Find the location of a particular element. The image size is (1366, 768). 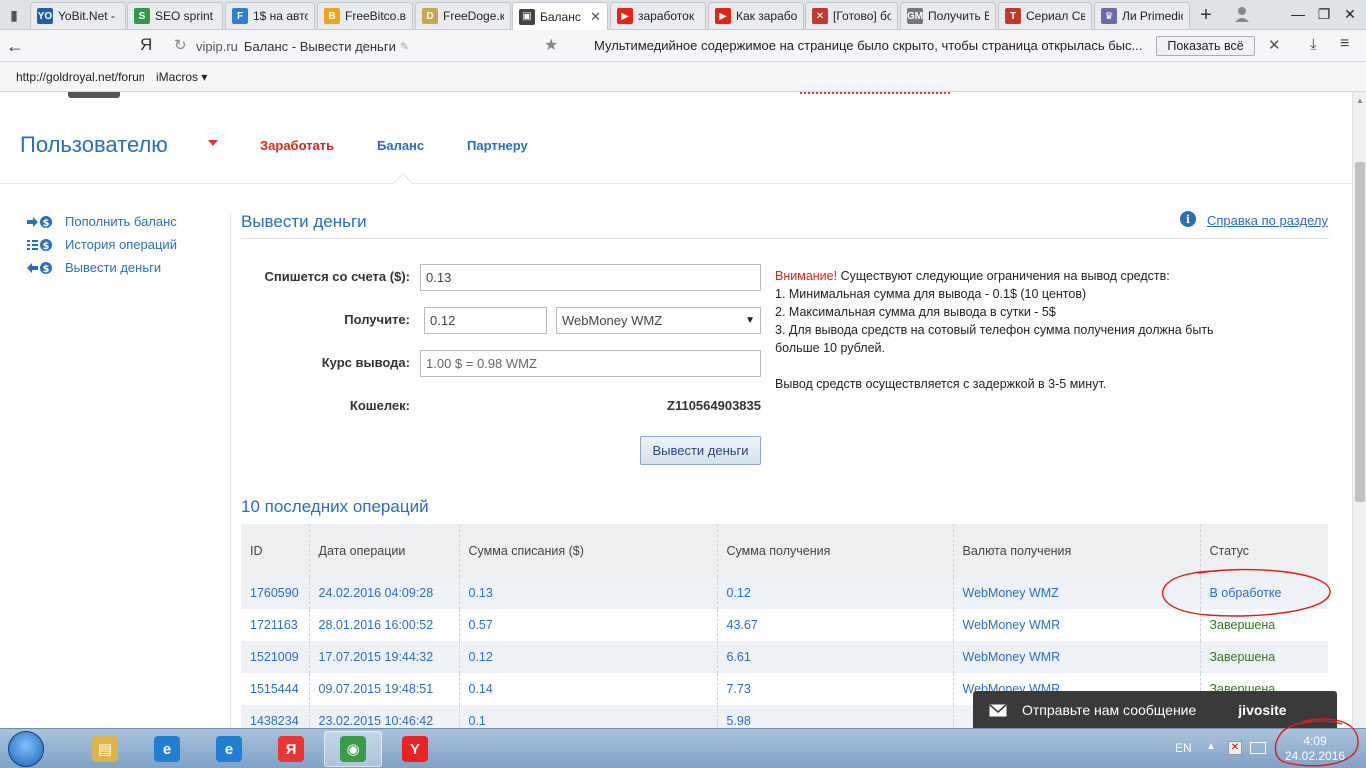

bookmark-star-icon: ★ is located at coordinates (551, 45).